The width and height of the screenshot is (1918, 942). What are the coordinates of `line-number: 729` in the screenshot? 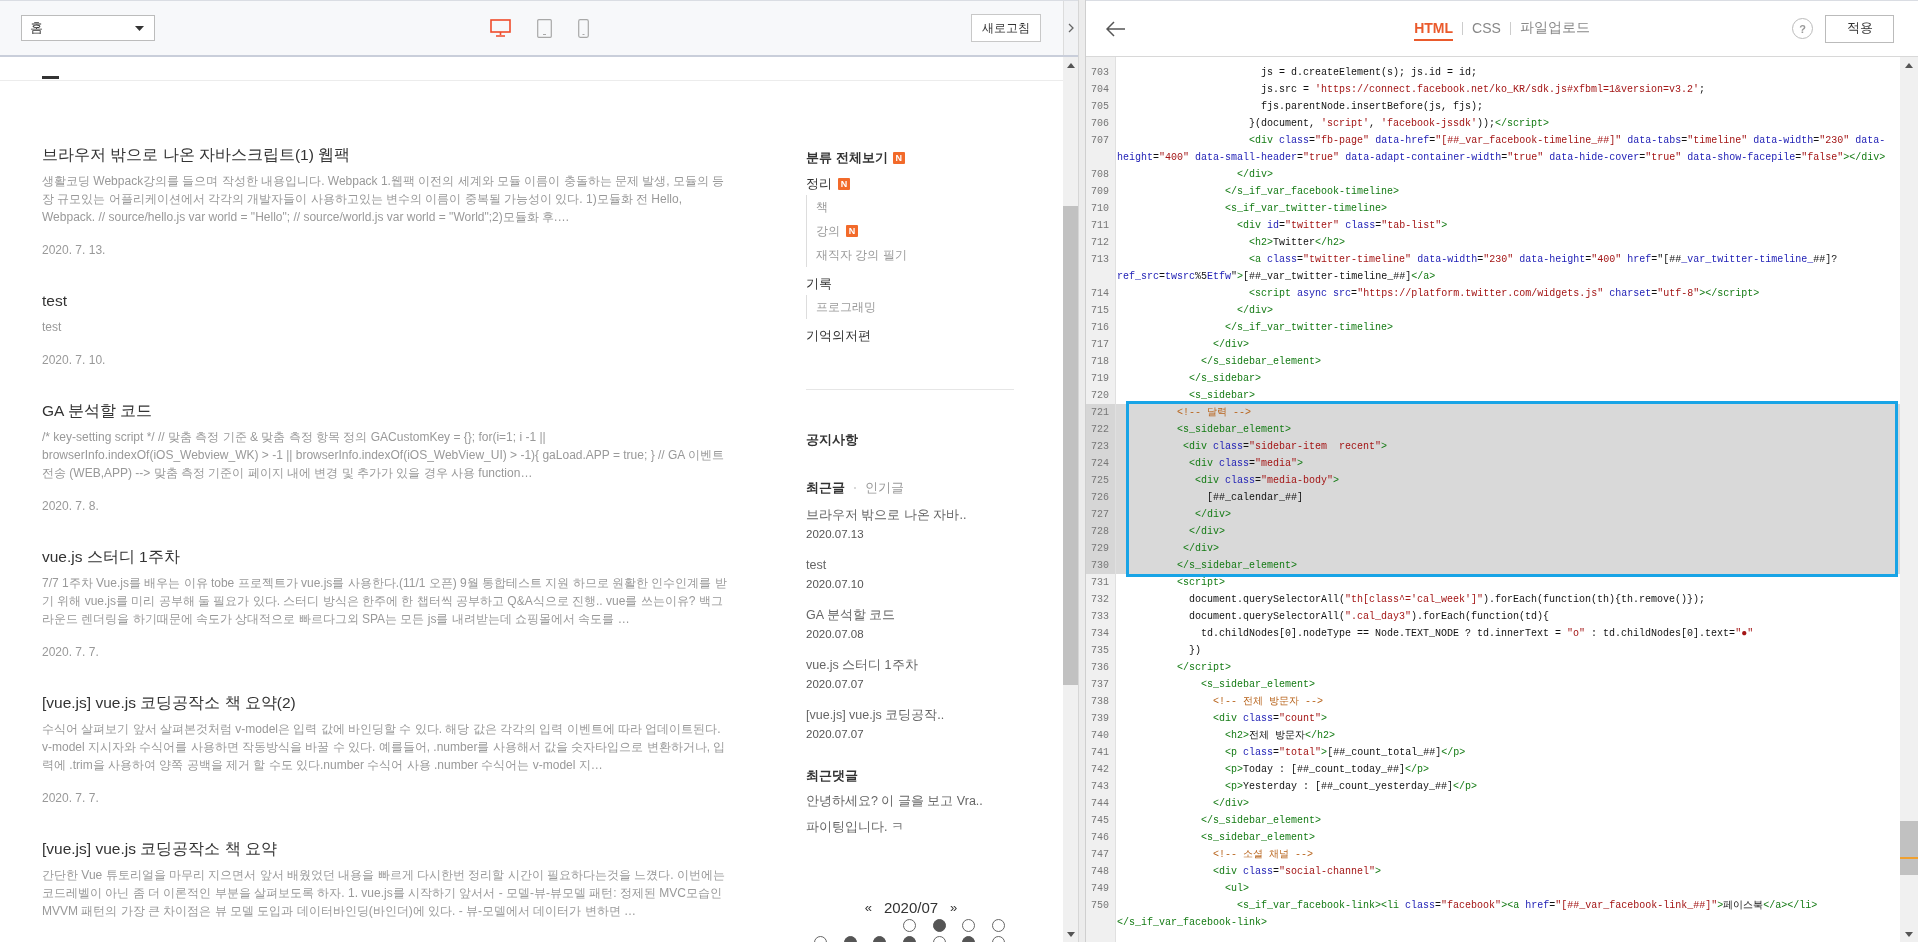 It's located at (1101, 548).